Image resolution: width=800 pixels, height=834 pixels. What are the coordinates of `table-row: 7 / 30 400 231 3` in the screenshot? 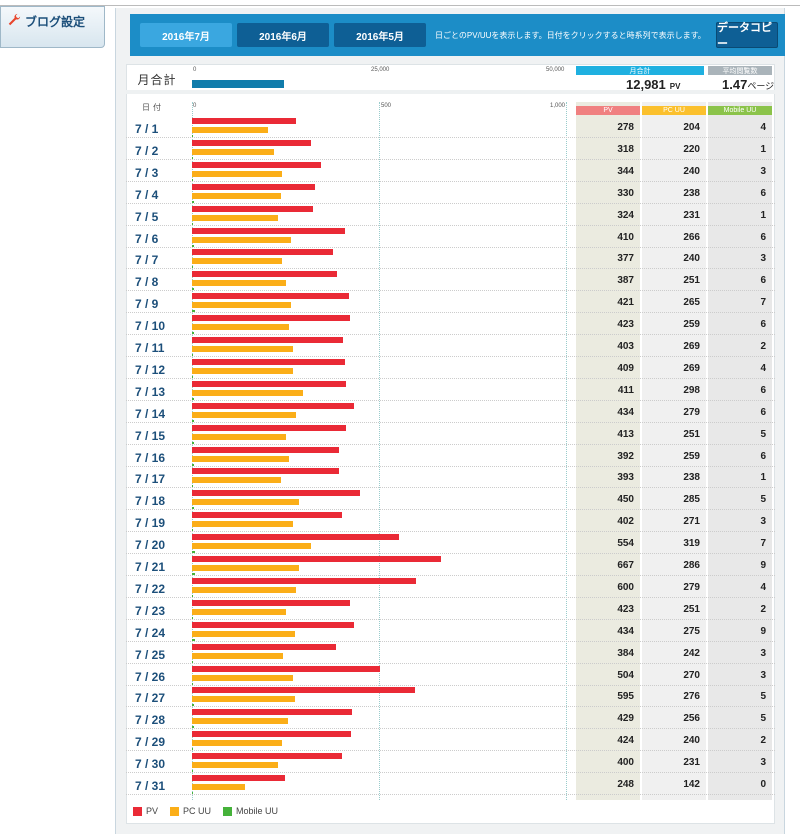 It's located at (450, 762).